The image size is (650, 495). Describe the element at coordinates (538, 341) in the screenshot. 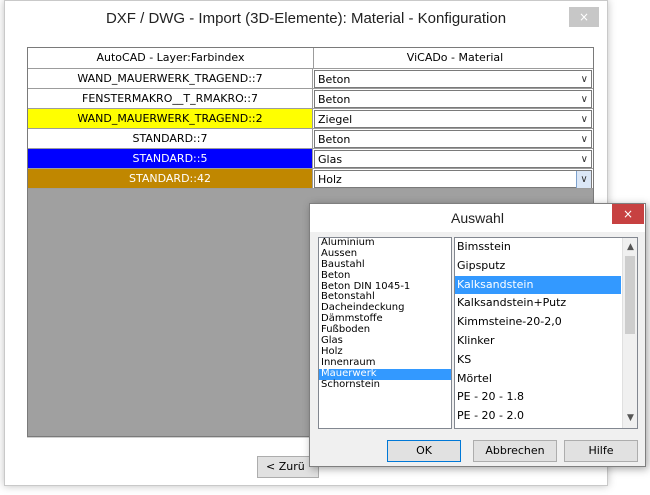

I see `list-item: Klinker` at that location.